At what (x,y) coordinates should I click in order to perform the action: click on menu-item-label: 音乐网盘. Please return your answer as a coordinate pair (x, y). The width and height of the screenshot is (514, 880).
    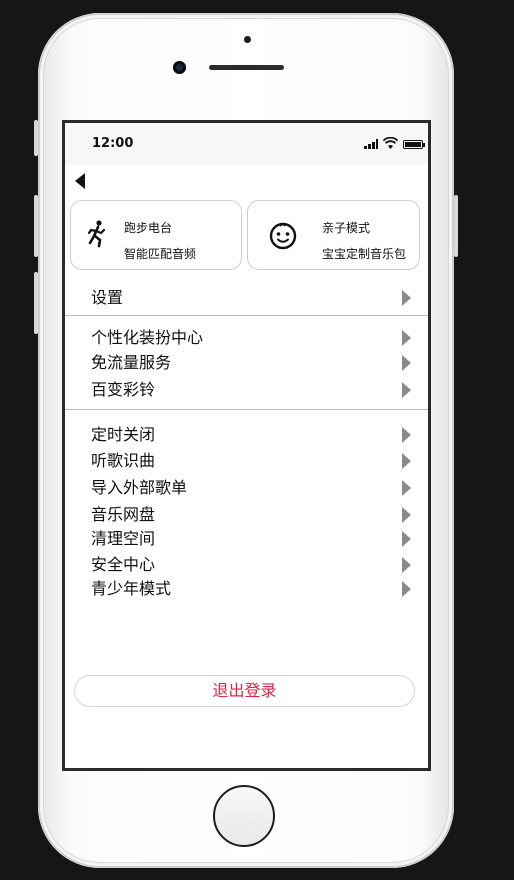
    Looking at the image, I should click on (123, 514).